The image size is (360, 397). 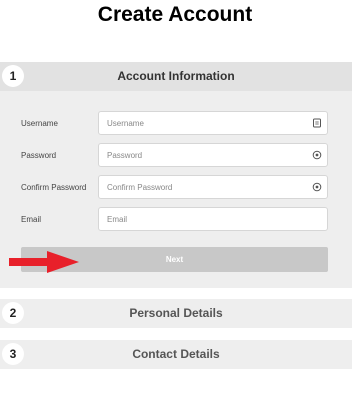 I want to click on confirm-password-field-box, so click(x=213, y=187).